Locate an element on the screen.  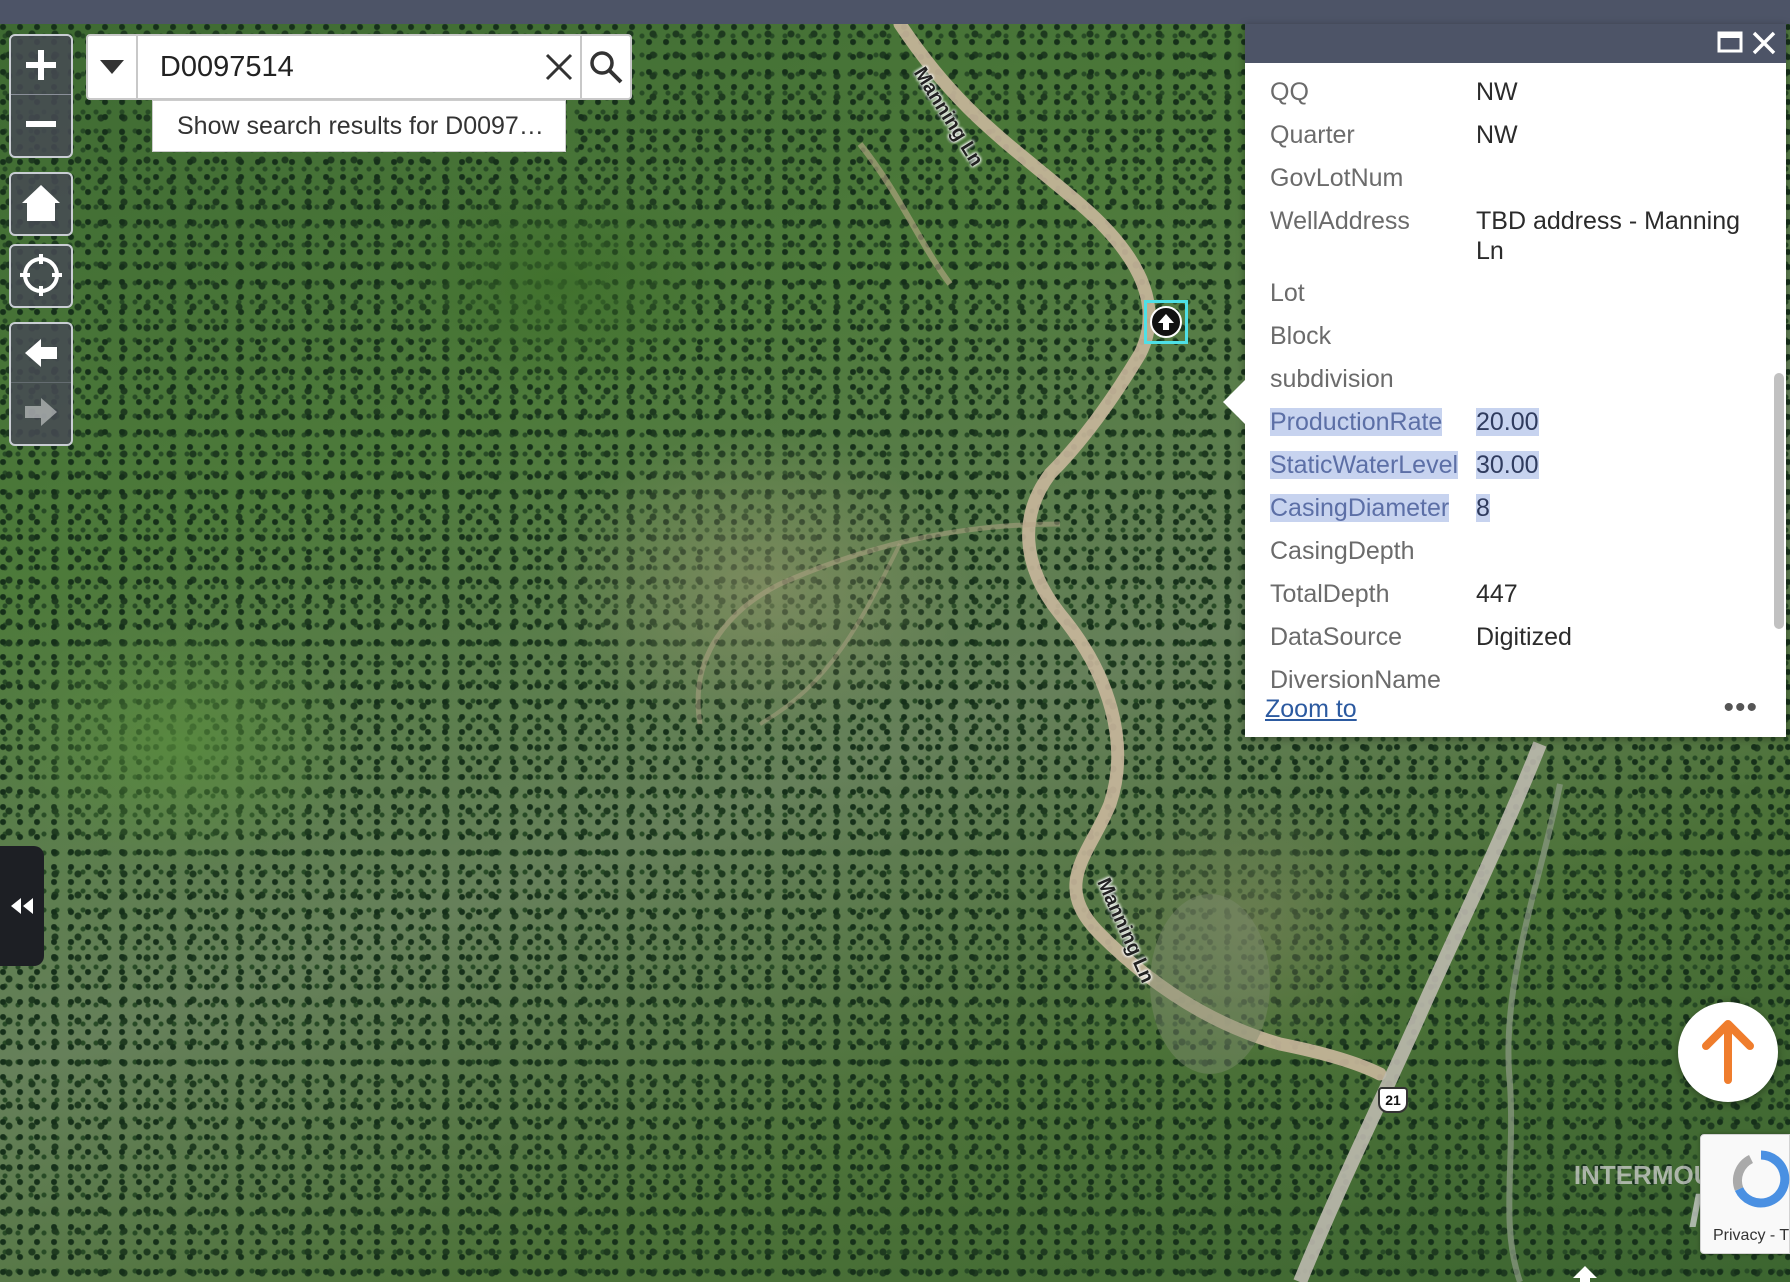
locate-control is located at coordinates (41, 276).